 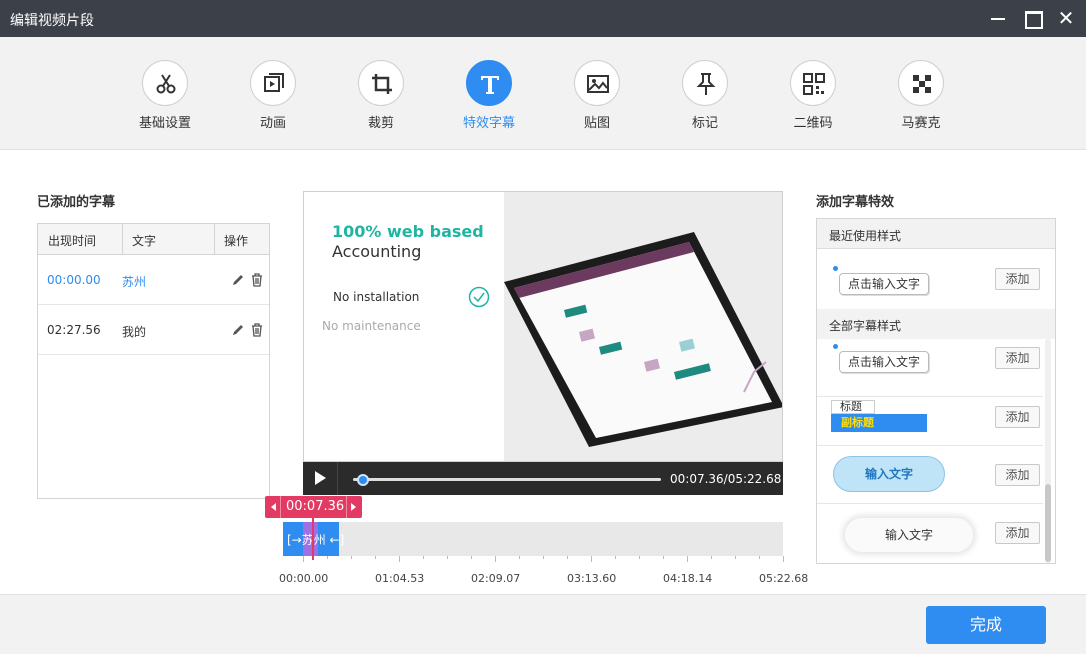 What do you see at coordinates (813, 83) in the screenshot?
I see `qrcode-icon` at bounding box center [813, 83].